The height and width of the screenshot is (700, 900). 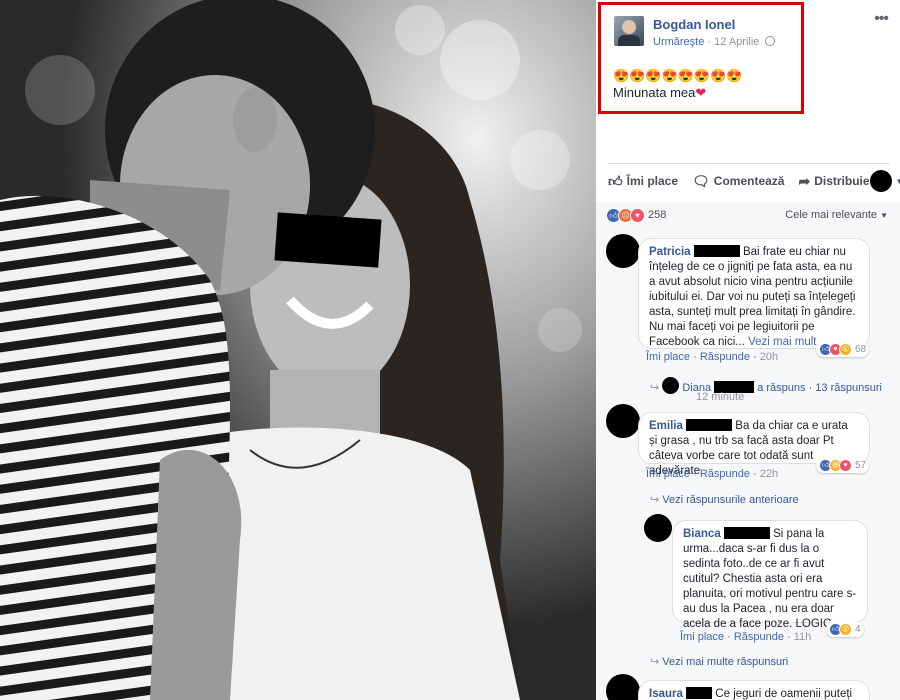 I want to click on post-text: Minunata mea❤, so click(x=659, y=93).